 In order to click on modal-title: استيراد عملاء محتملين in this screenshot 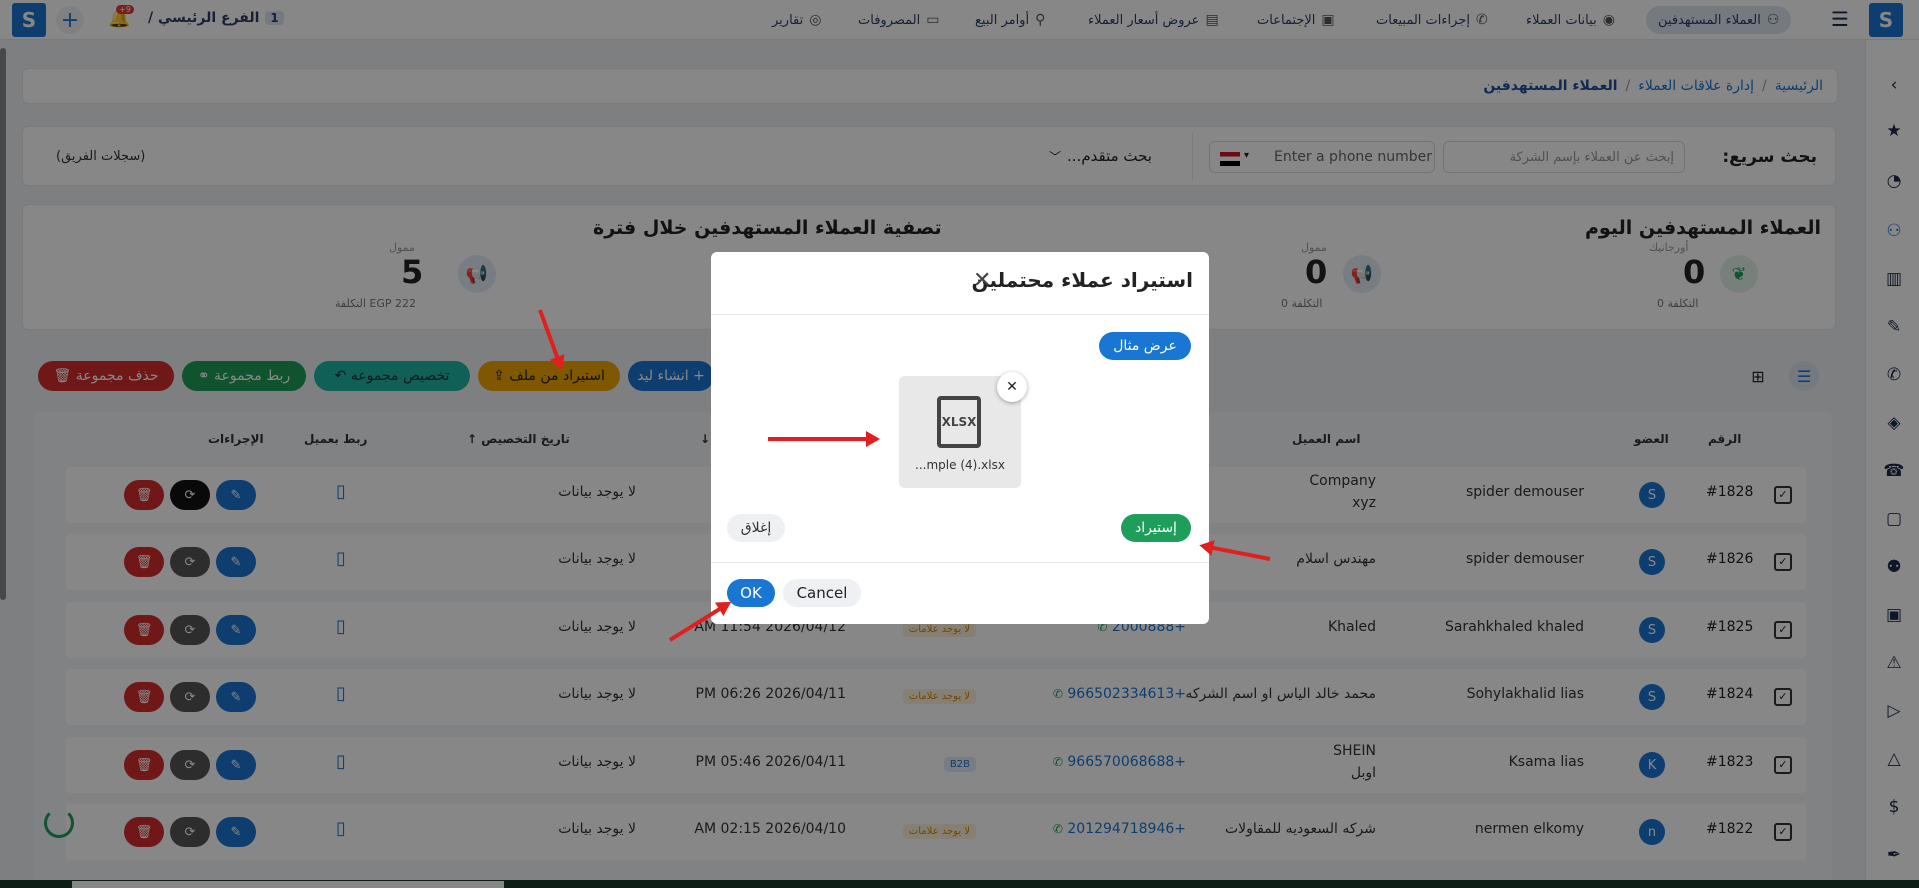, I will do `click(1082, 280)`.